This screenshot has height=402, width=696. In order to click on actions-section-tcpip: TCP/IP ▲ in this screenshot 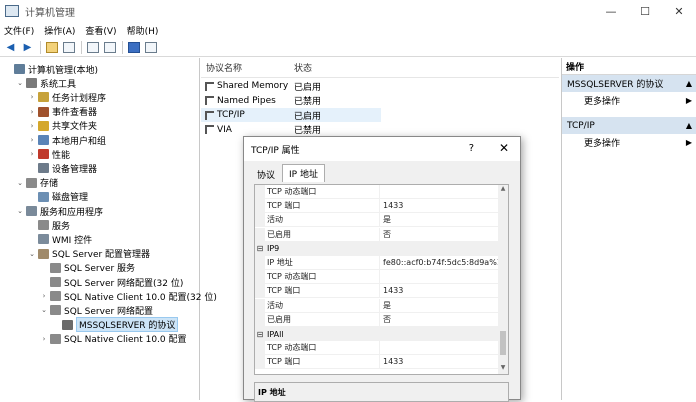, I will do `click(629, 125)`.